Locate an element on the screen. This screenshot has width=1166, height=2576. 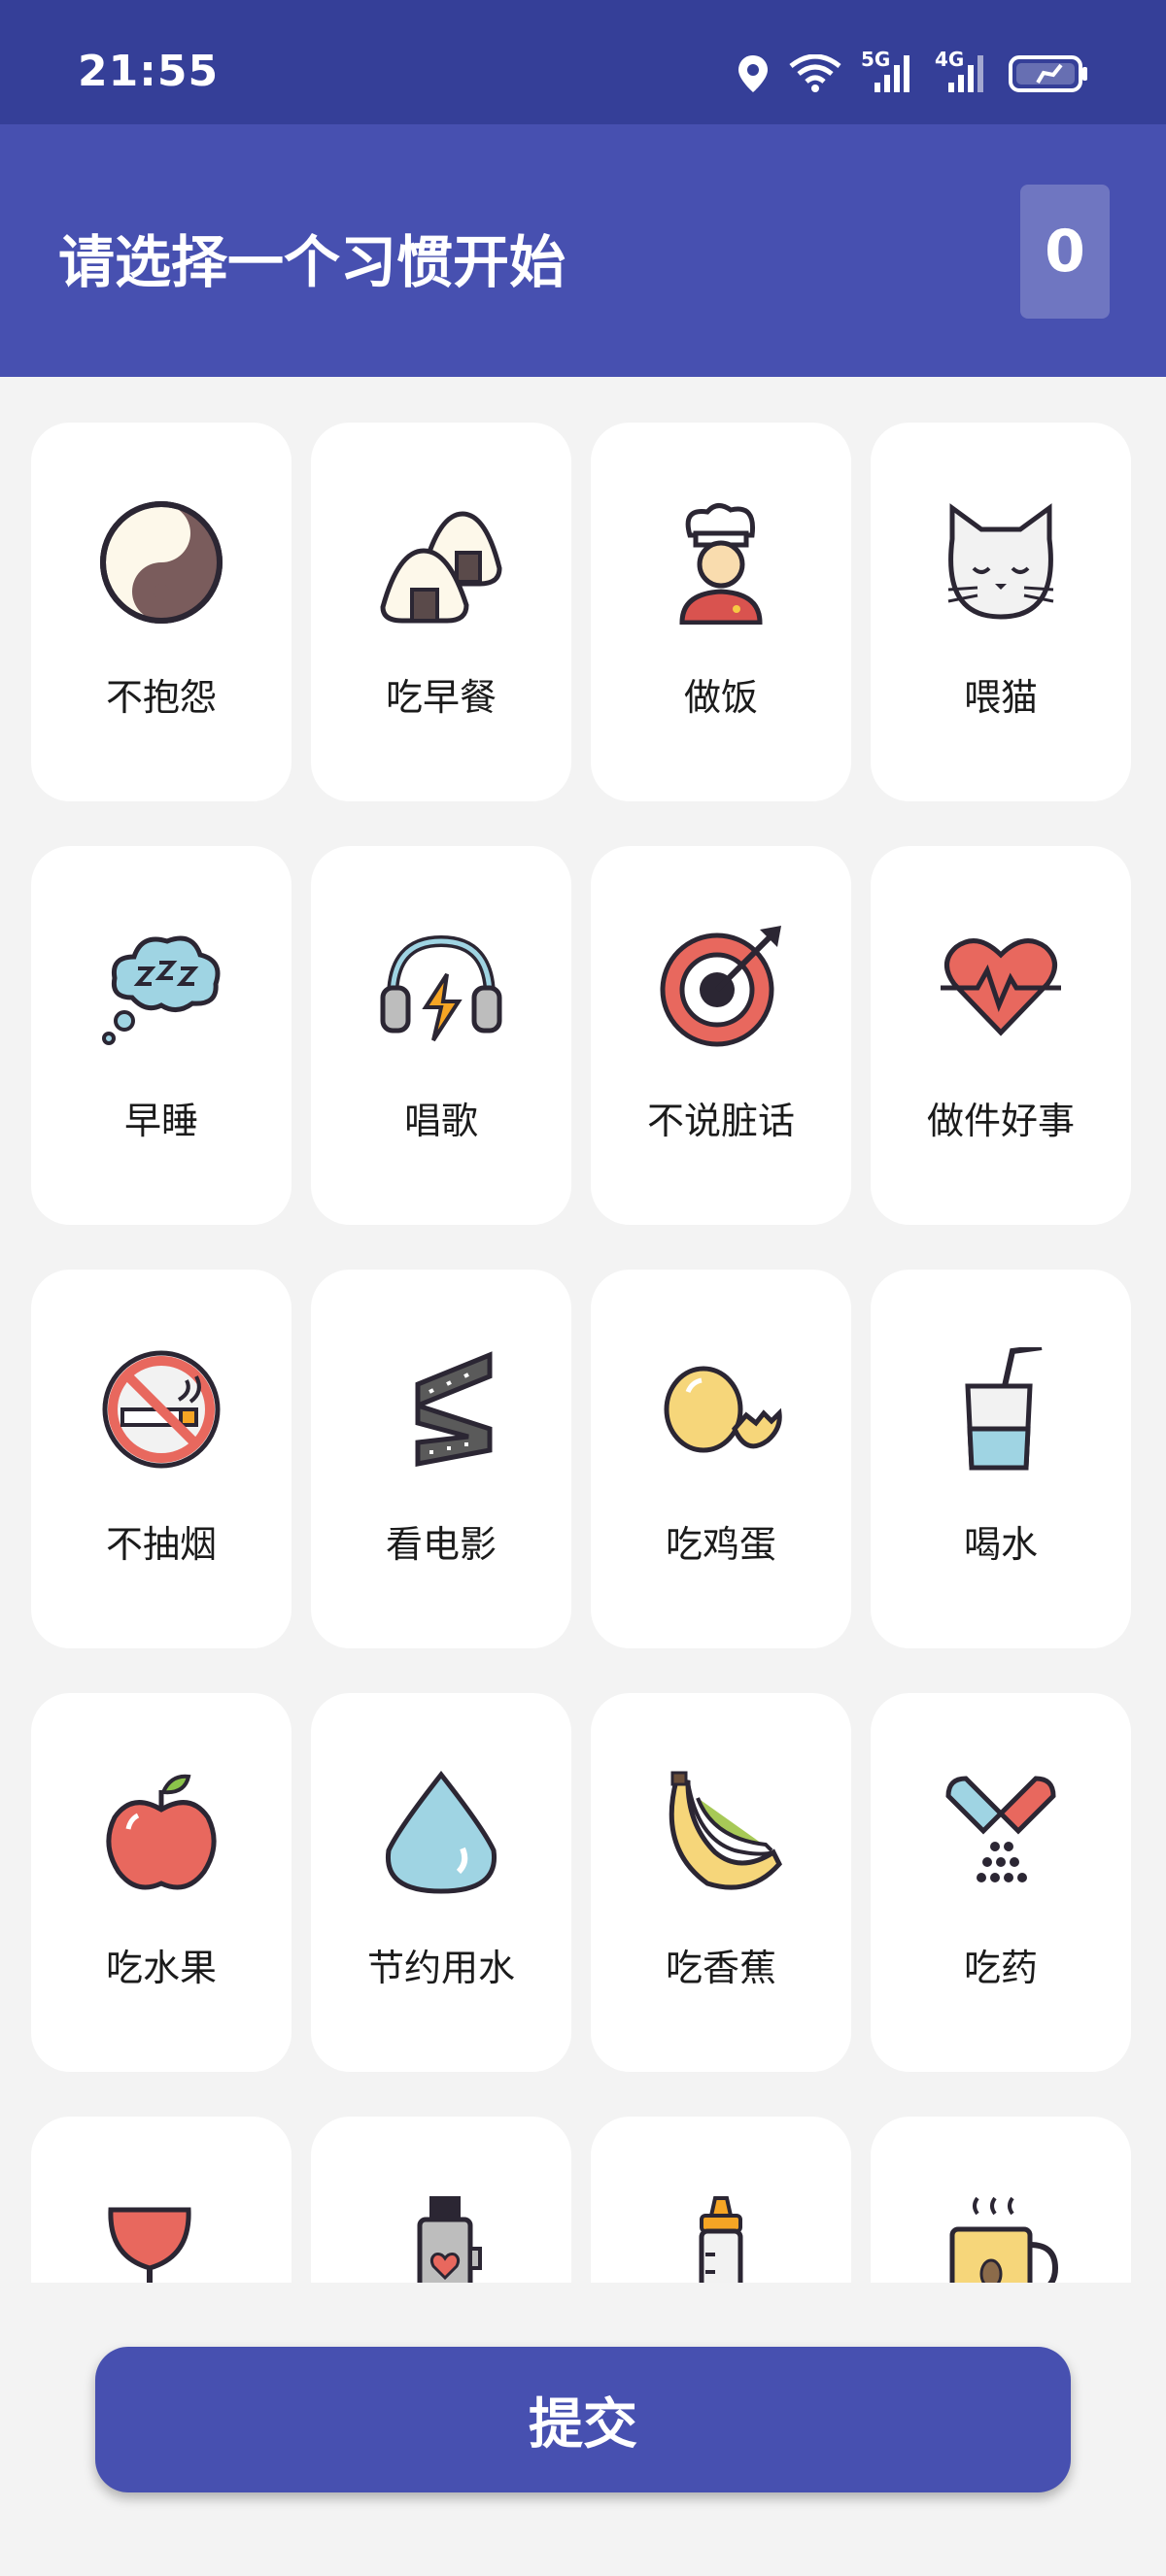
film-strip-icon is located at coordinates (441, 1409).